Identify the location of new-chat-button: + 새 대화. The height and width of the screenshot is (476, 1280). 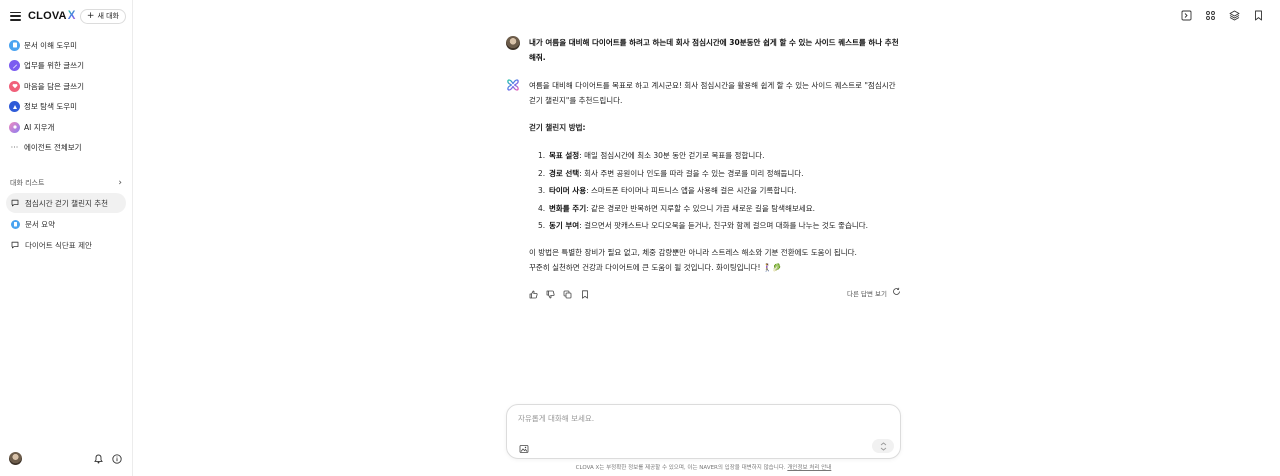
(102, 16).